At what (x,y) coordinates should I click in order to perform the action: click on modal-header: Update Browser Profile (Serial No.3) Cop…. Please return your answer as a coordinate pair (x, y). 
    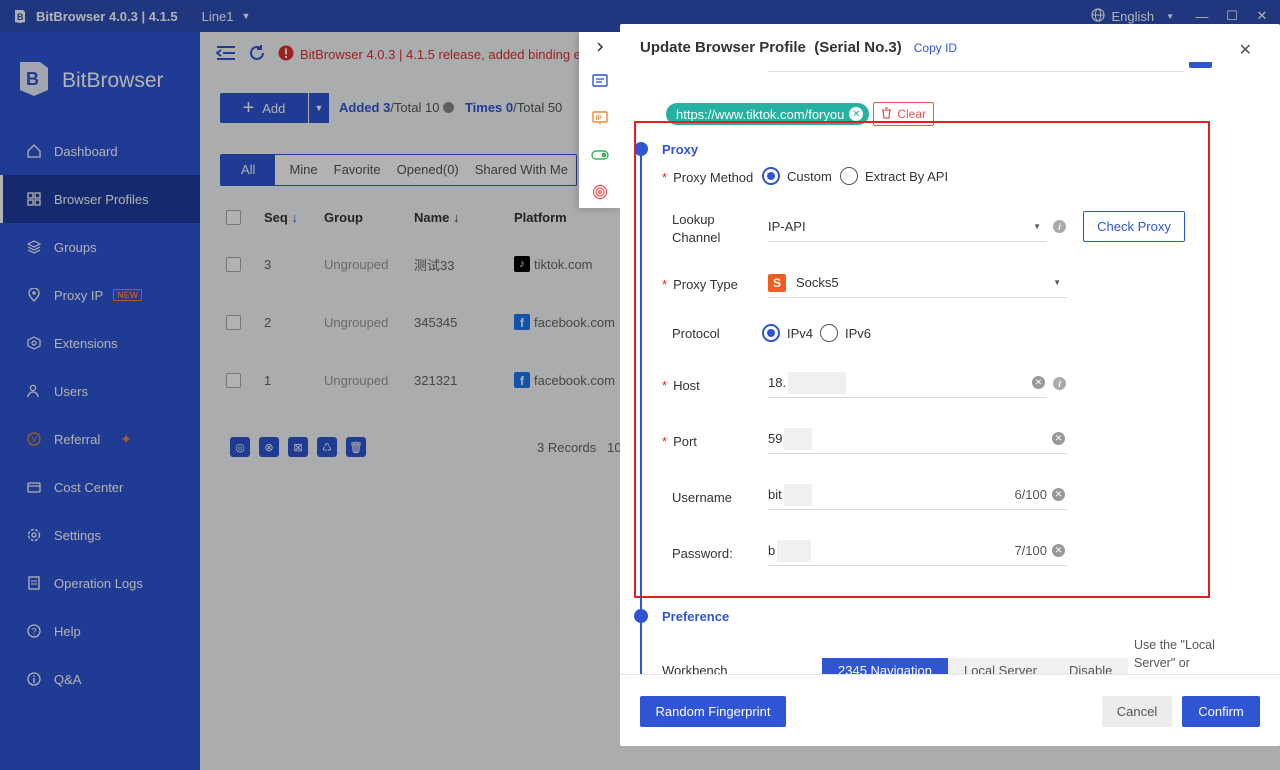
    Looking at the image, I should click on (798, 47).